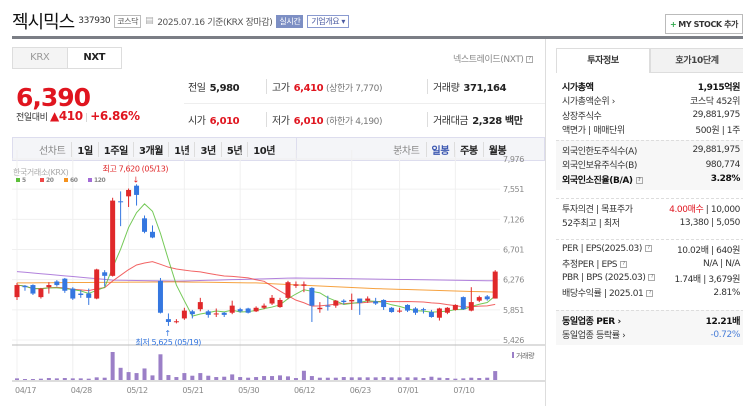 The width and height of the screenshot is (743, 406). What do you see at coordinates (717, 131) in the screenshot?
I see `invest-value: 500원 | 1주` at bounding box center [717, 131].